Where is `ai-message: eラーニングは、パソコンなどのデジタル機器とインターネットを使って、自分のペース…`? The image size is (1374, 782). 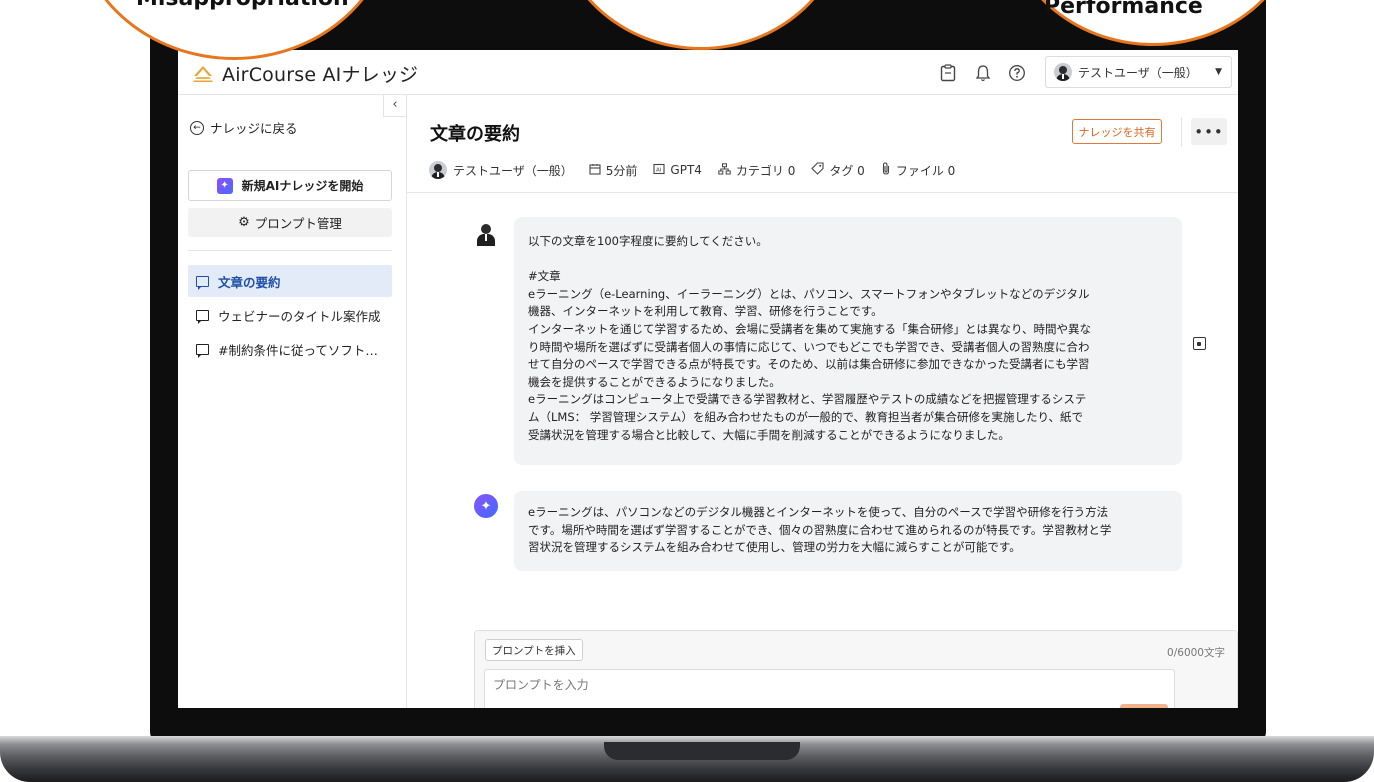 ai-message: eラーニングは、パソコンなどのデジタル機器とインターネットを使って、自分のペース… is located at coordinates (848, 531).